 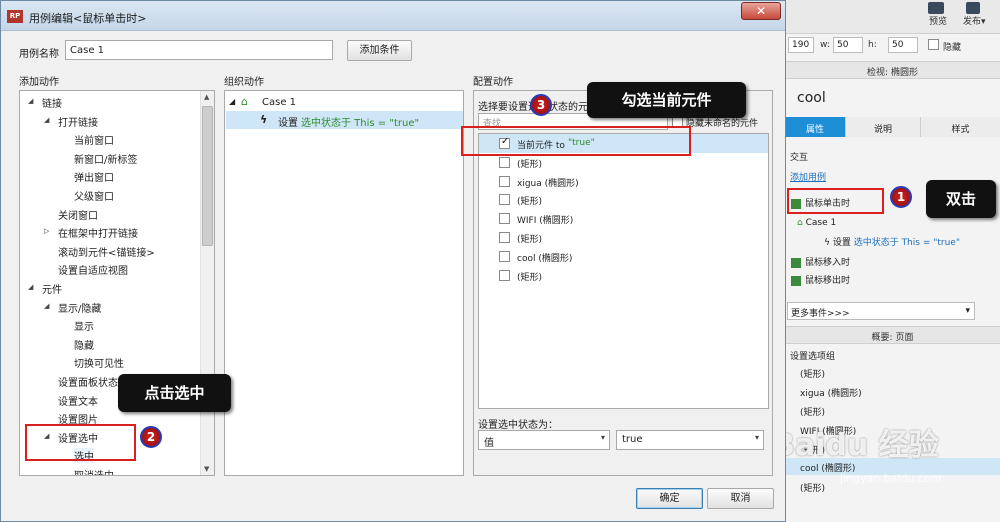 I want to click on scroll-up-icon: ▲, so click(x=206, y=97).